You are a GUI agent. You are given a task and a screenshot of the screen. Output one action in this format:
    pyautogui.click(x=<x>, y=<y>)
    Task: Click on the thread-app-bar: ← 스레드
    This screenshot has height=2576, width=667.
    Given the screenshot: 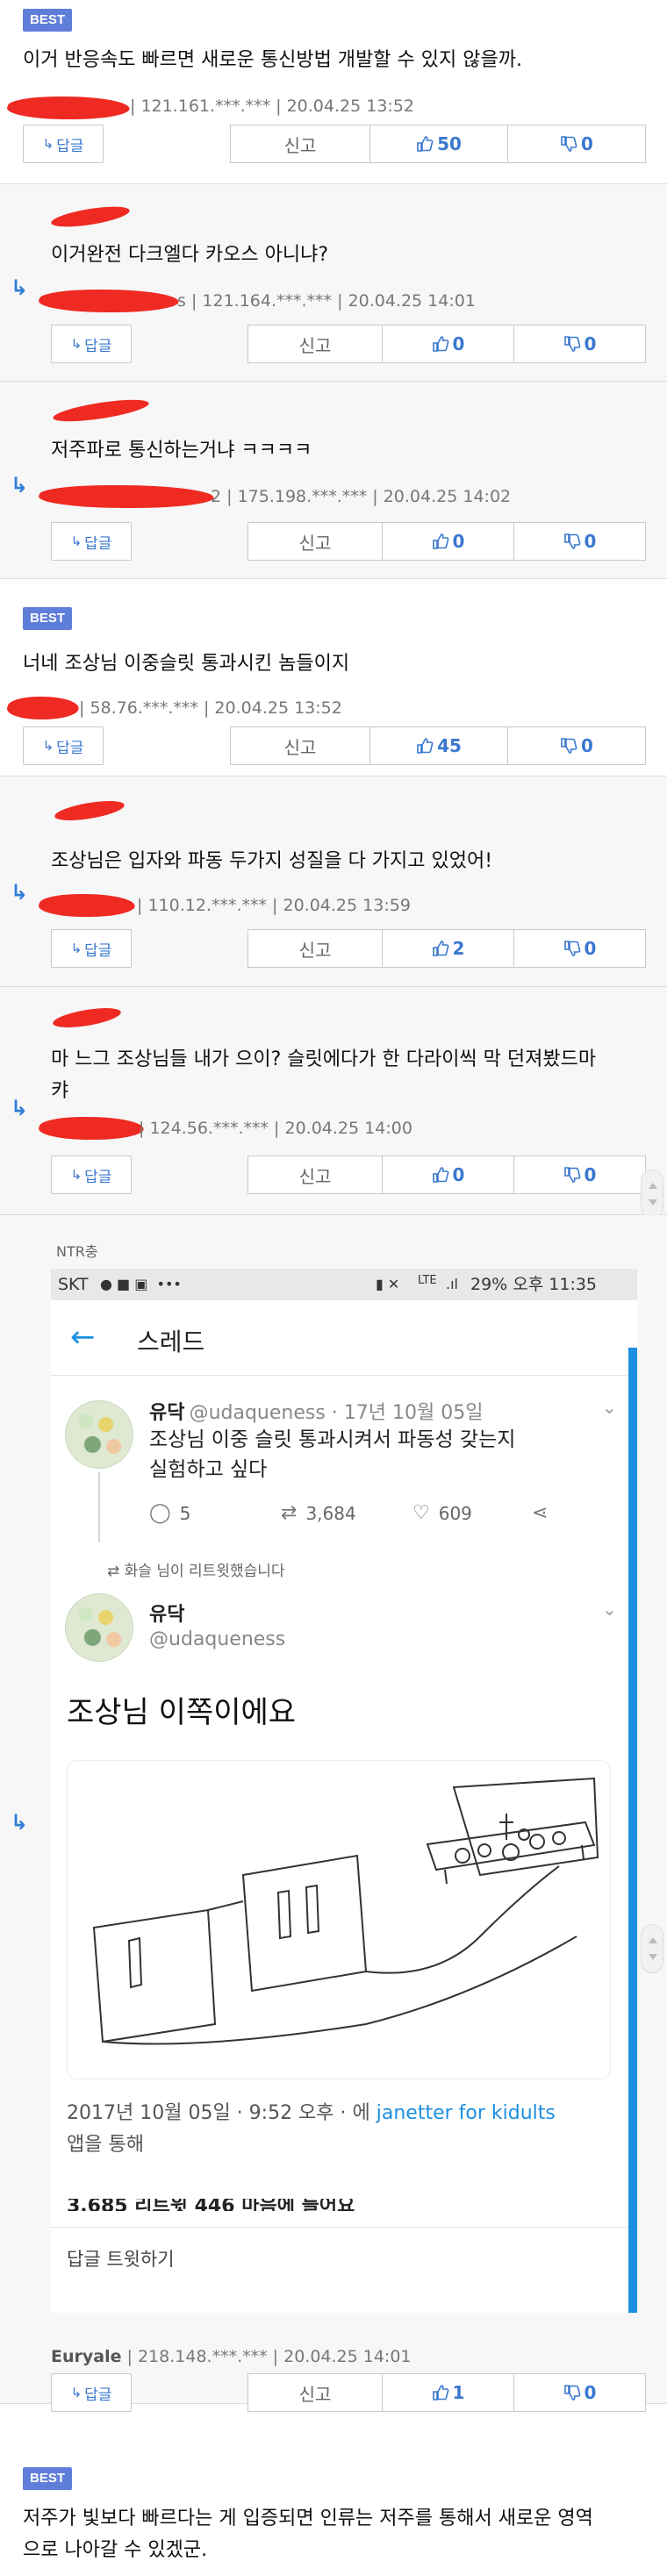 What is the action you would take?
    pyautogui.click(x=344, y=1338)
    